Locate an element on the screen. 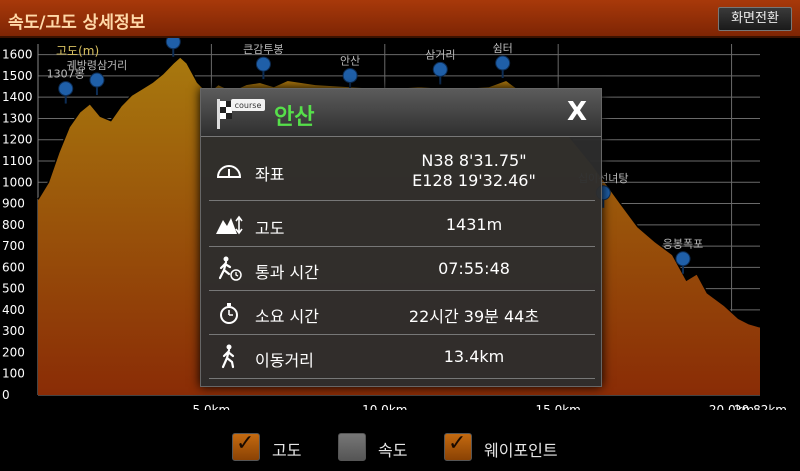 This screenshot has width=800, height=471. pass-time-value: 07:55:48 is located at coordinates (474, 268).